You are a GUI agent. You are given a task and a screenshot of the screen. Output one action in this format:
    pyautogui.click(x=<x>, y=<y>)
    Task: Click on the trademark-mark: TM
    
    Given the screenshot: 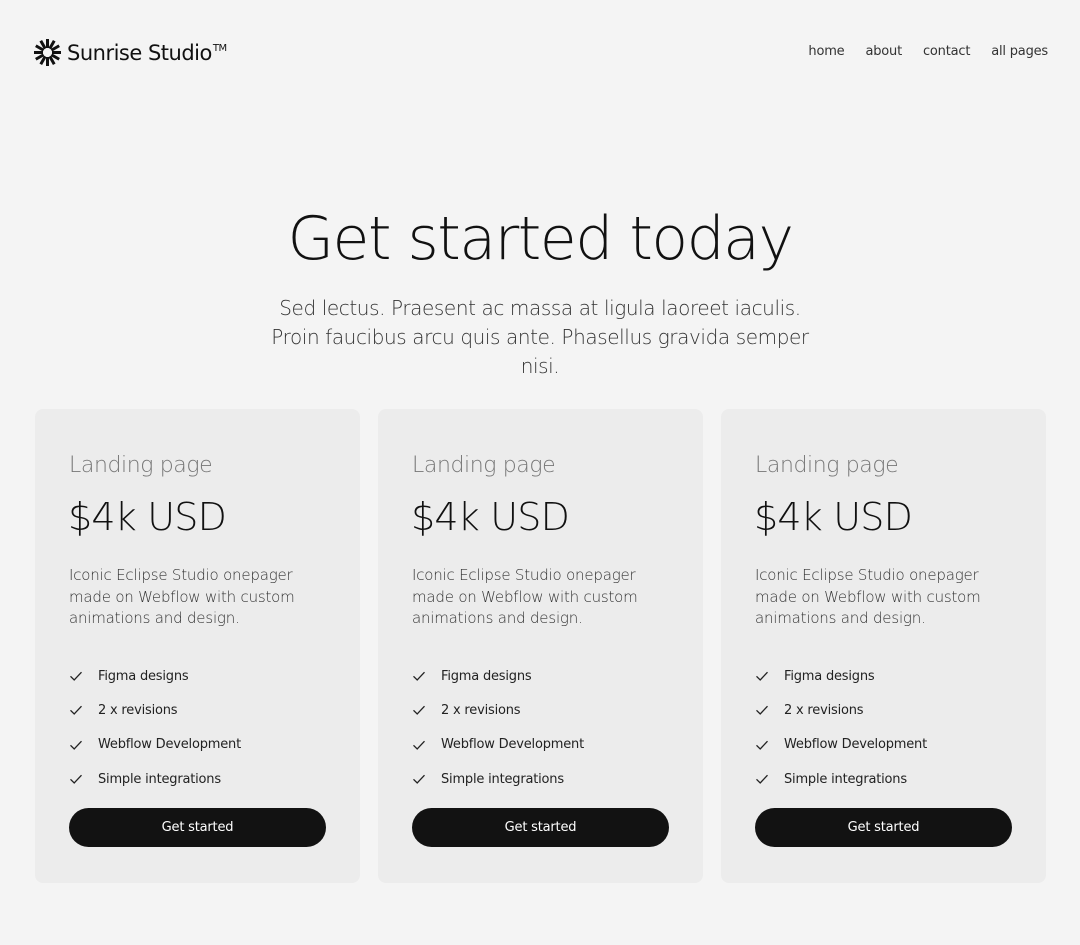 What is the action you would take?
    pyautogui.click(x=219, y=48)
    